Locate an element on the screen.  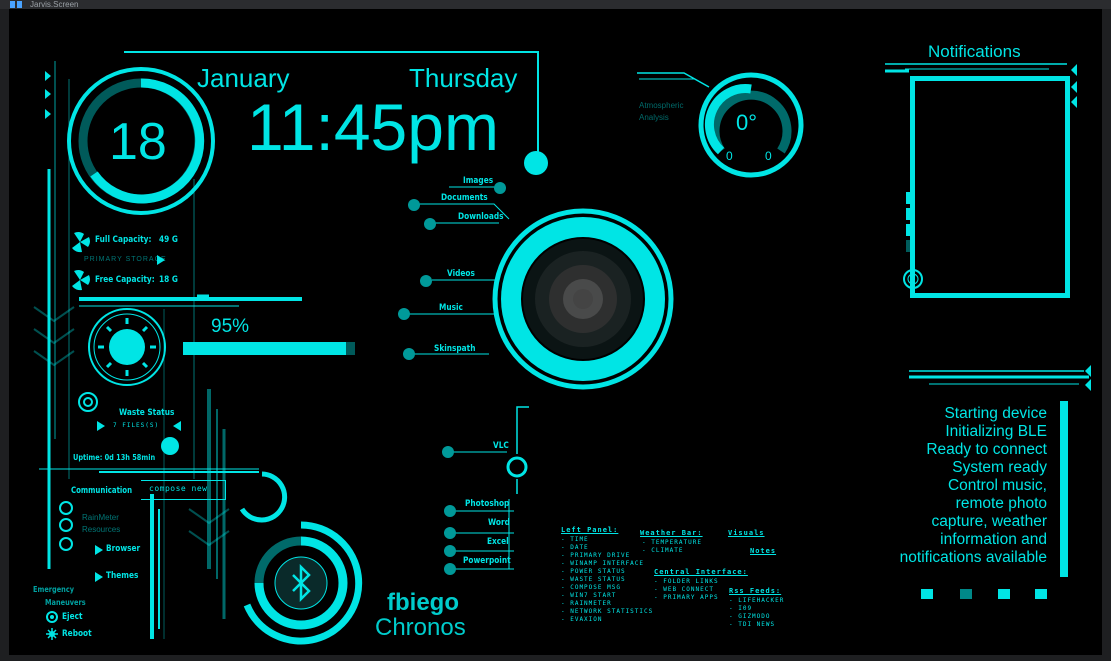
branding-fbiego: fbiego is located at coordinates (423, 602).